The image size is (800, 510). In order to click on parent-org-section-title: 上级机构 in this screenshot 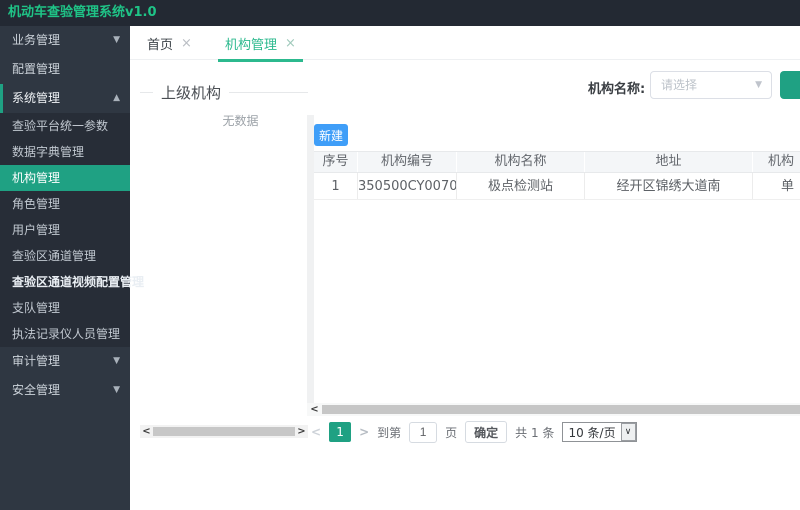, I will do `click(224, 92)`.